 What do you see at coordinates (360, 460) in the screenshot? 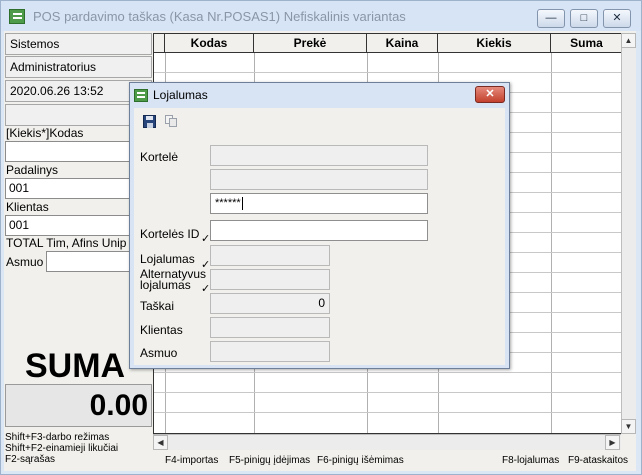
I see `hotkey-f6: F6-pinigų išėmimas` at bounding box center [360, 460].